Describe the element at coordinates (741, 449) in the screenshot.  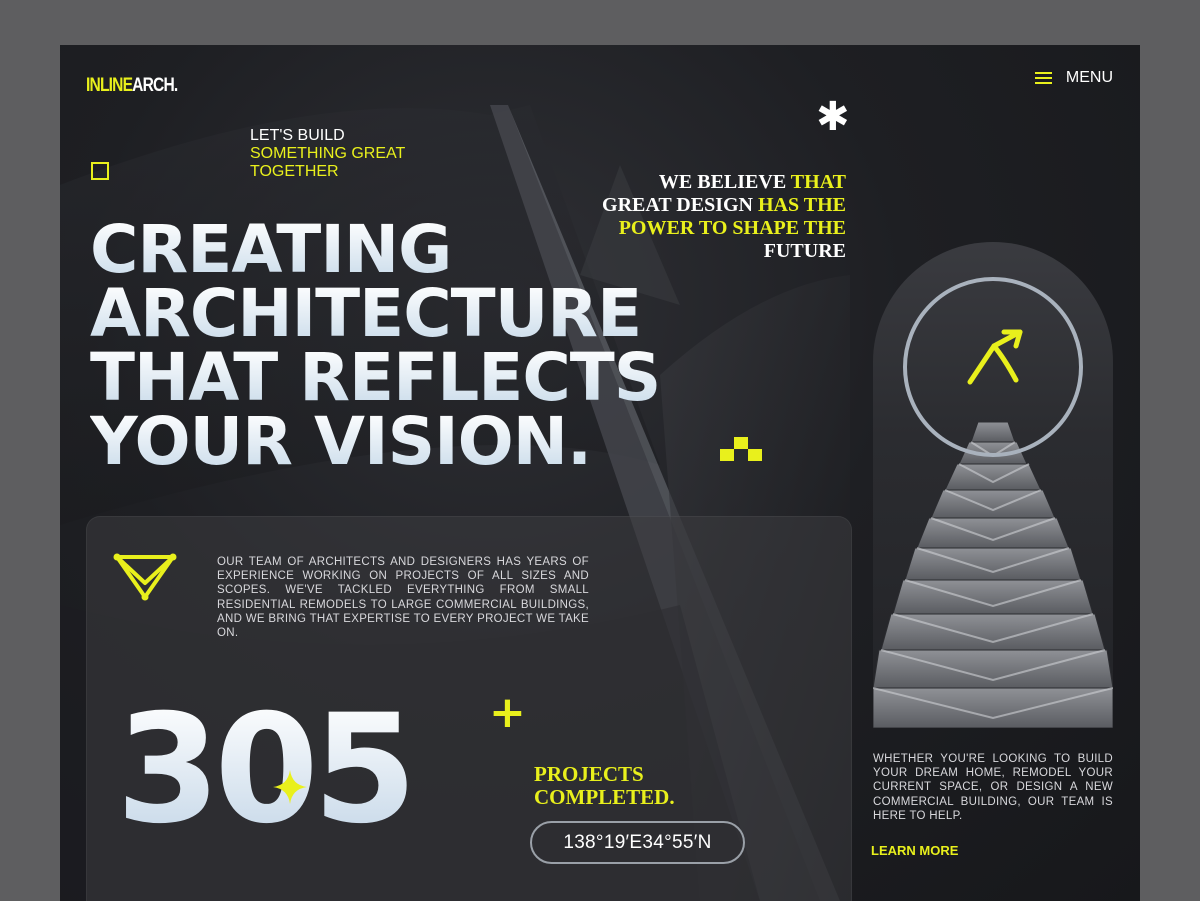
I see `checker-icon` at that location.